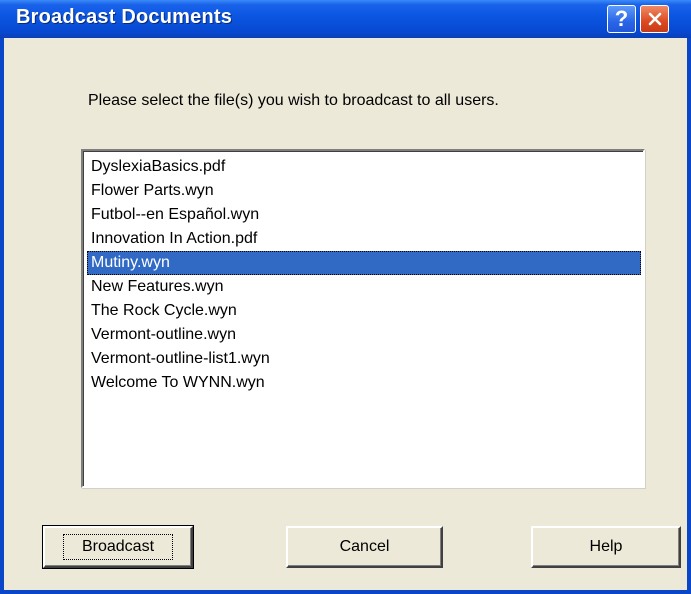  I want to click on window-title: Broadcast Documents, so click(124, 17).